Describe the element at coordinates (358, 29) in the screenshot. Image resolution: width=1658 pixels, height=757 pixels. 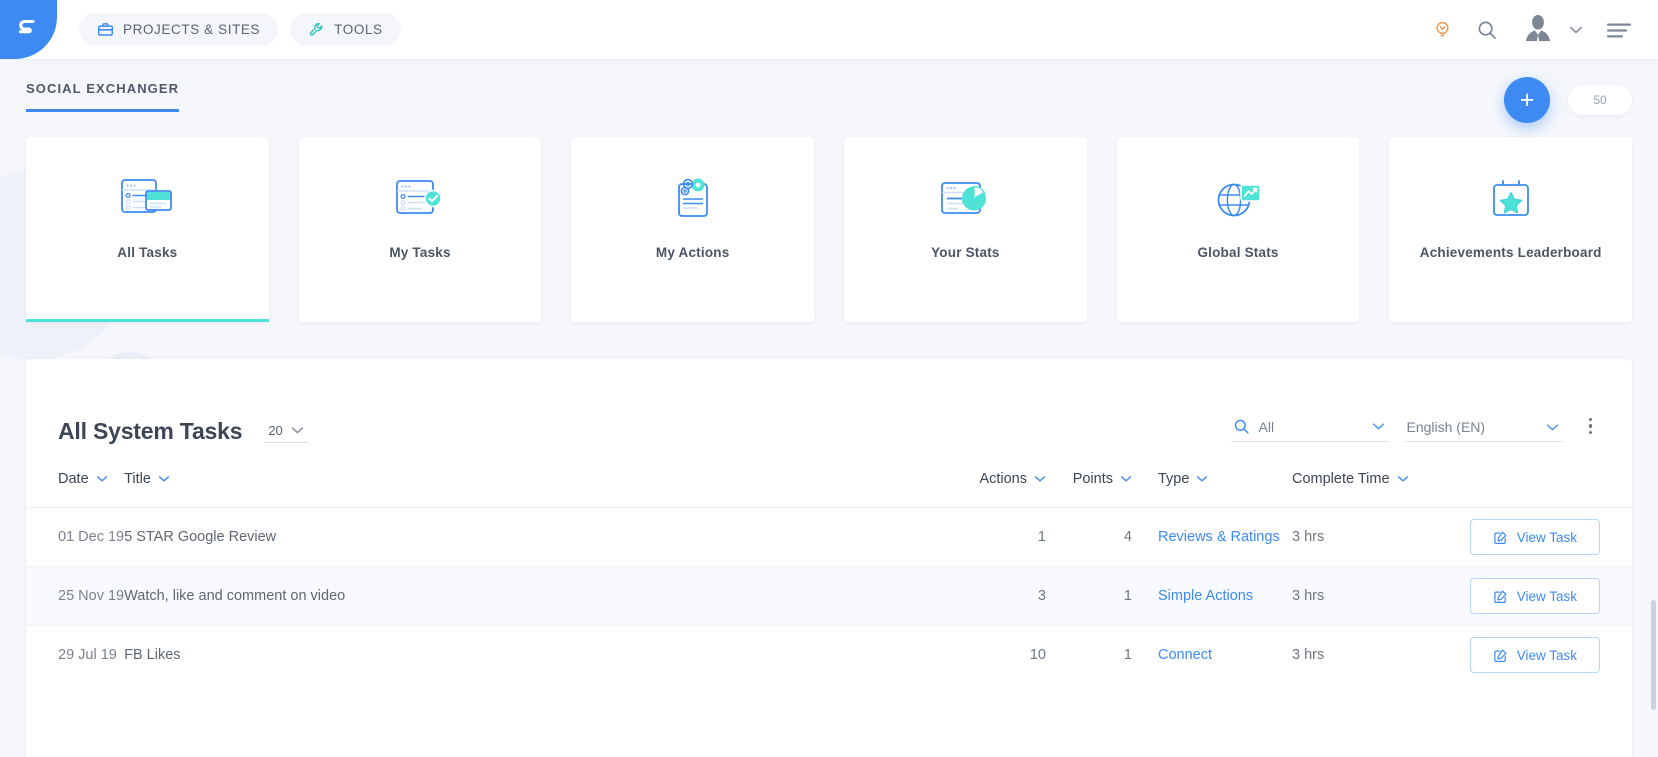
I see `nav-tools-label: TOOLS` at that location.